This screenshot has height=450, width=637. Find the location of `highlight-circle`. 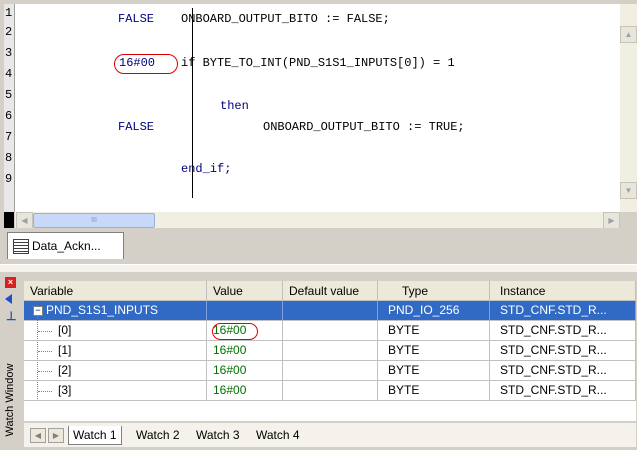

highlight-circle is located at coordinates (235, 331).